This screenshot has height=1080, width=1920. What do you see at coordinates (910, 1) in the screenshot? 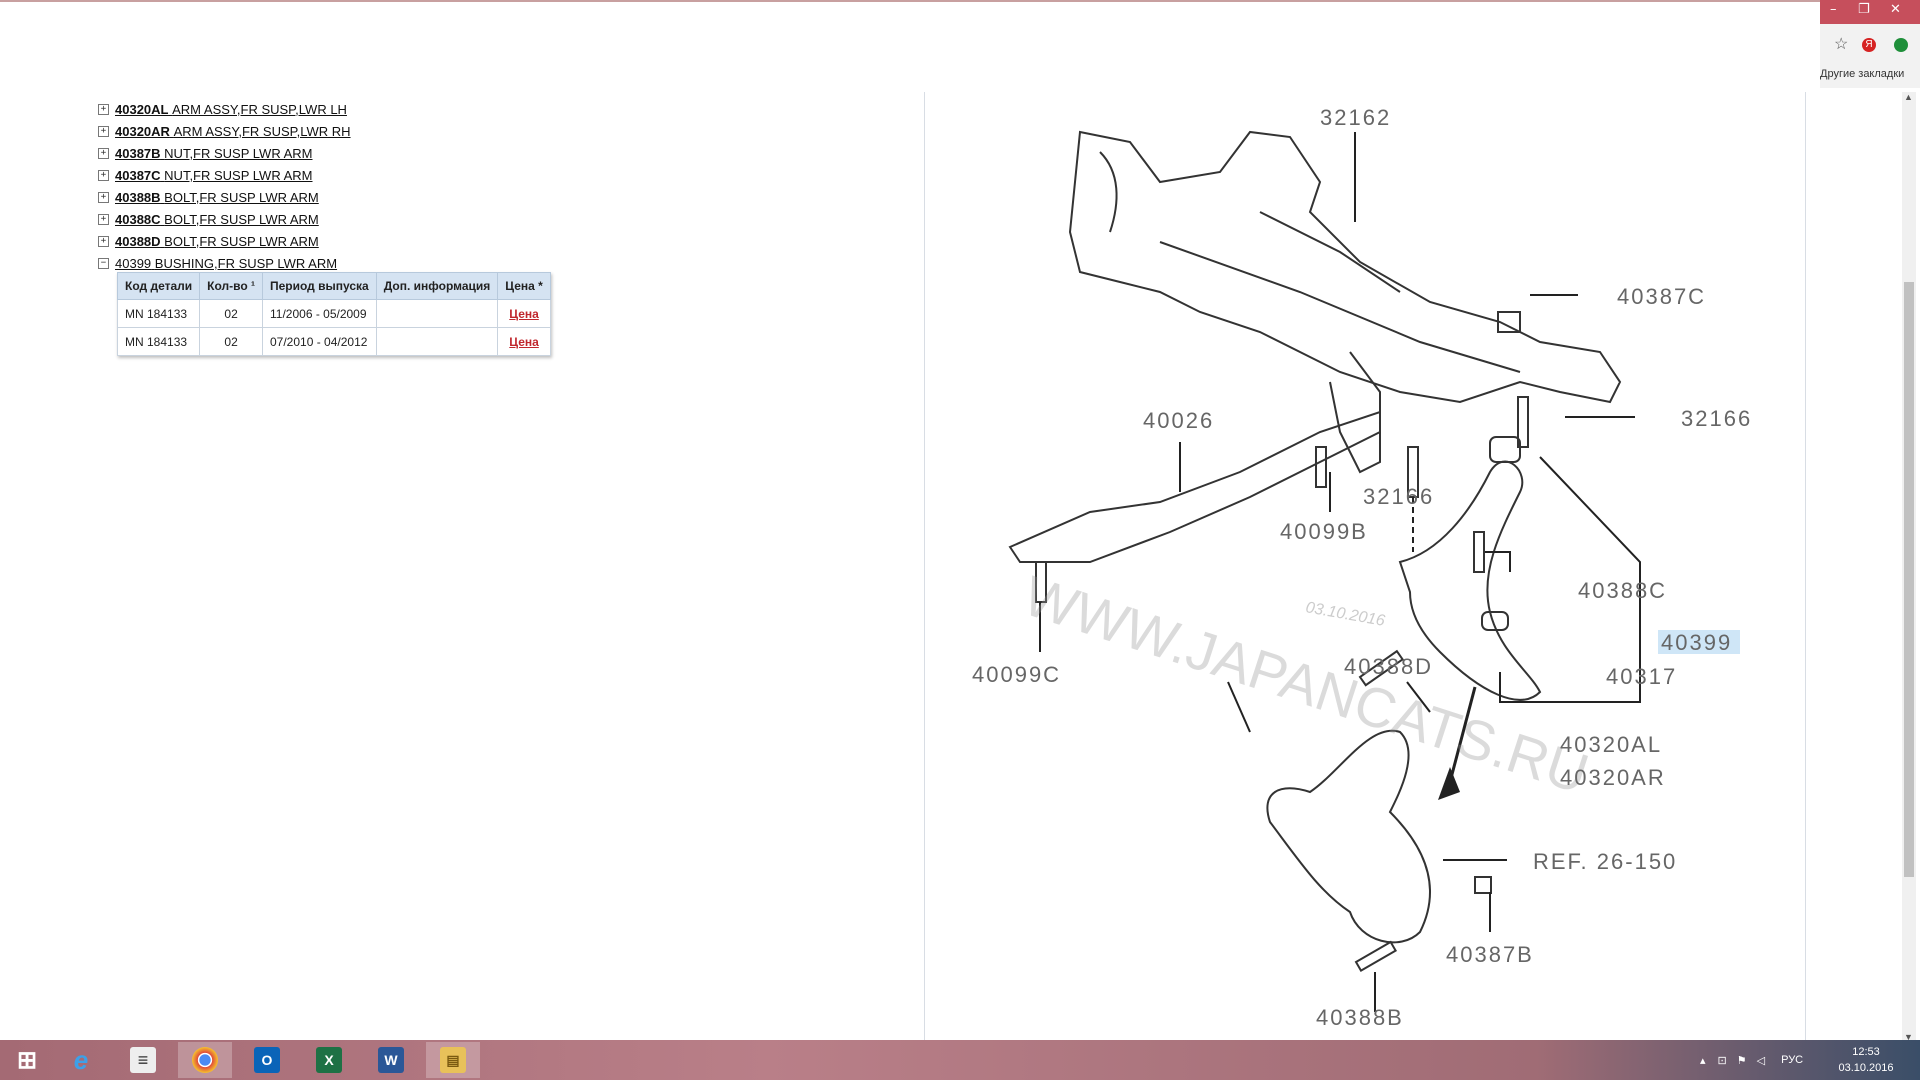
I see `top-border` at bounding box center [910, 1].